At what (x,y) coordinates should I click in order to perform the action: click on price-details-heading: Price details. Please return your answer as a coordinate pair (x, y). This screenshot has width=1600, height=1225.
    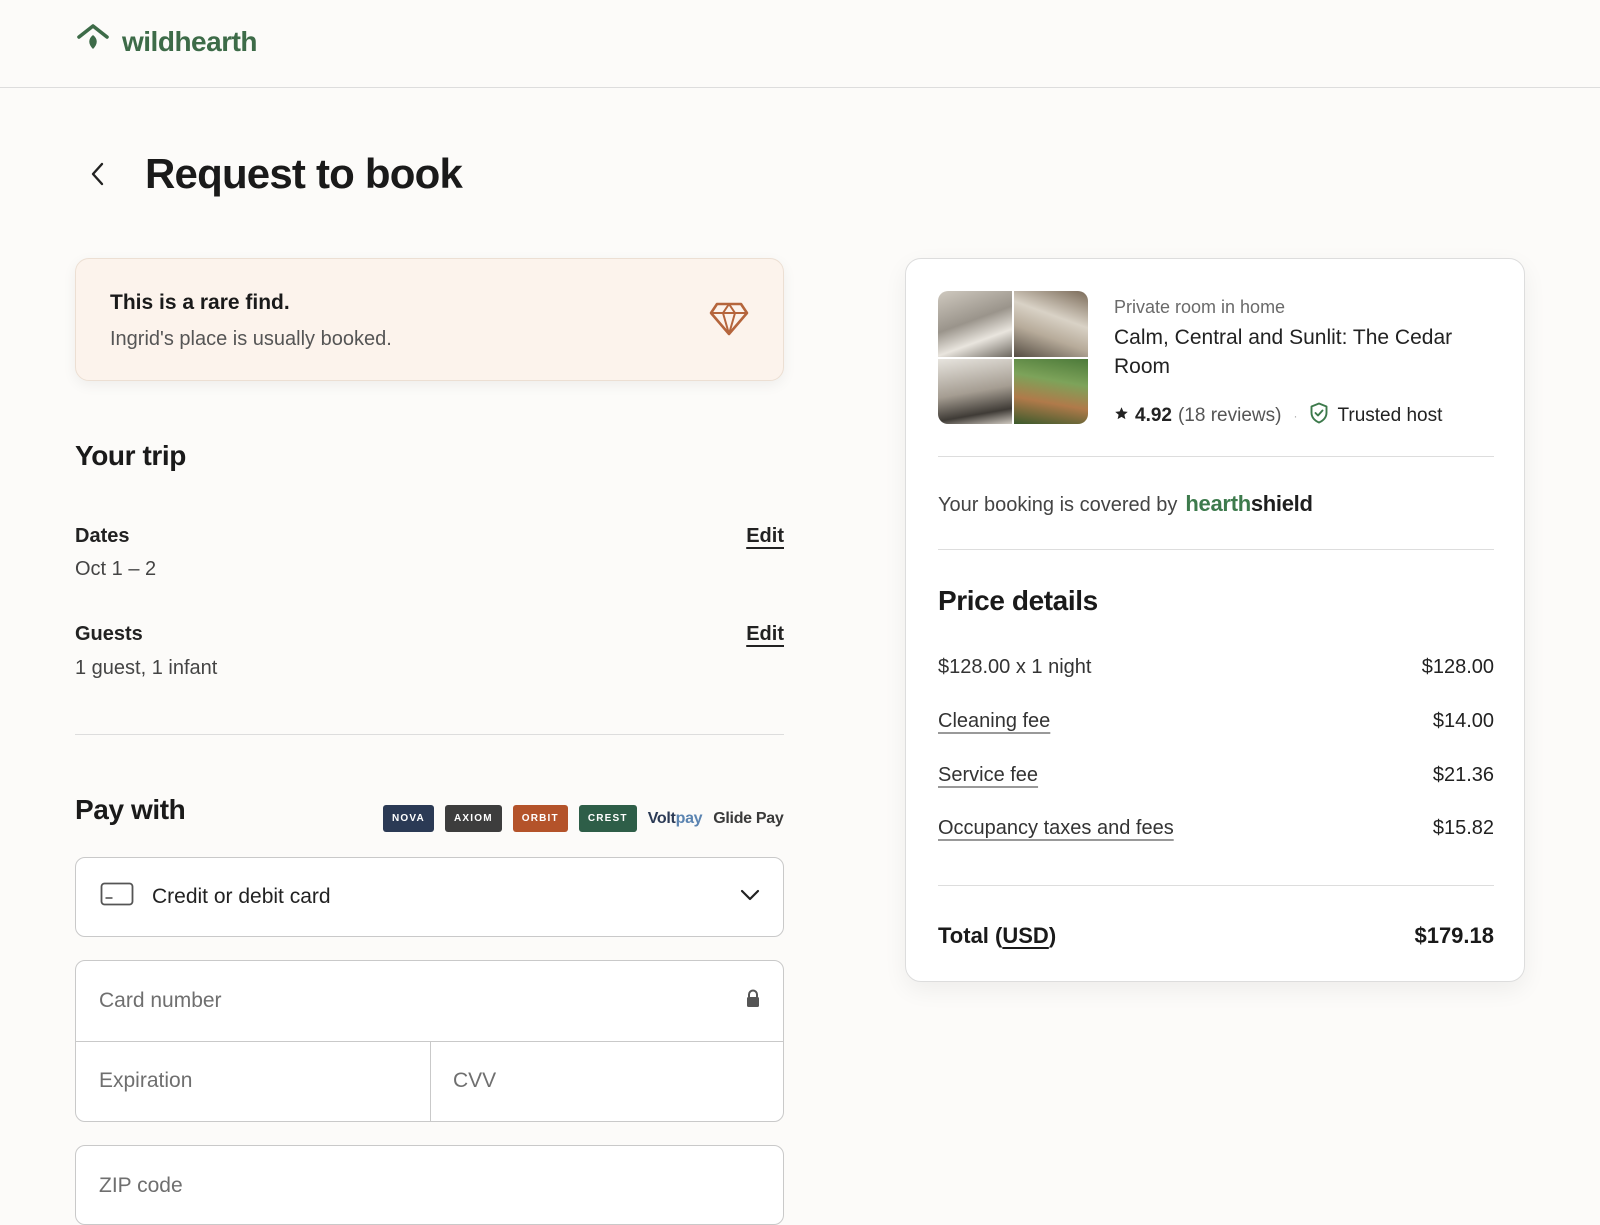
    Looking at the image, I should click on (1018, 600).